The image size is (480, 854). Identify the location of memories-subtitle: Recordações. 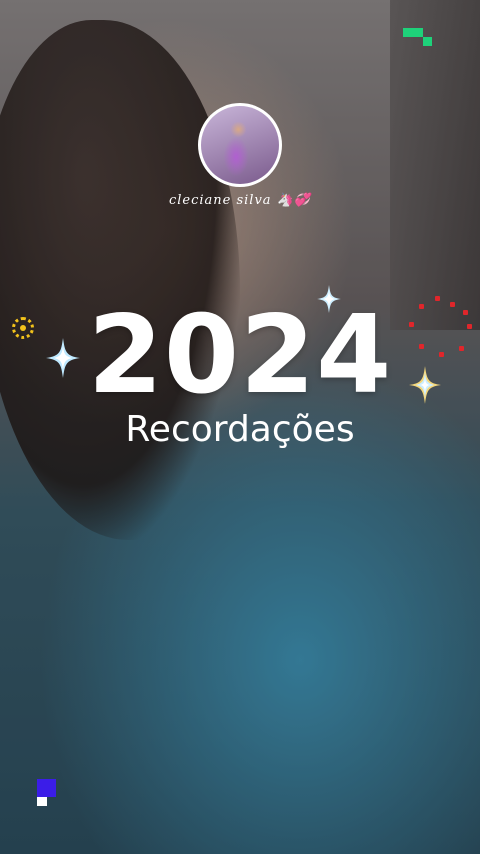
(240, 429).